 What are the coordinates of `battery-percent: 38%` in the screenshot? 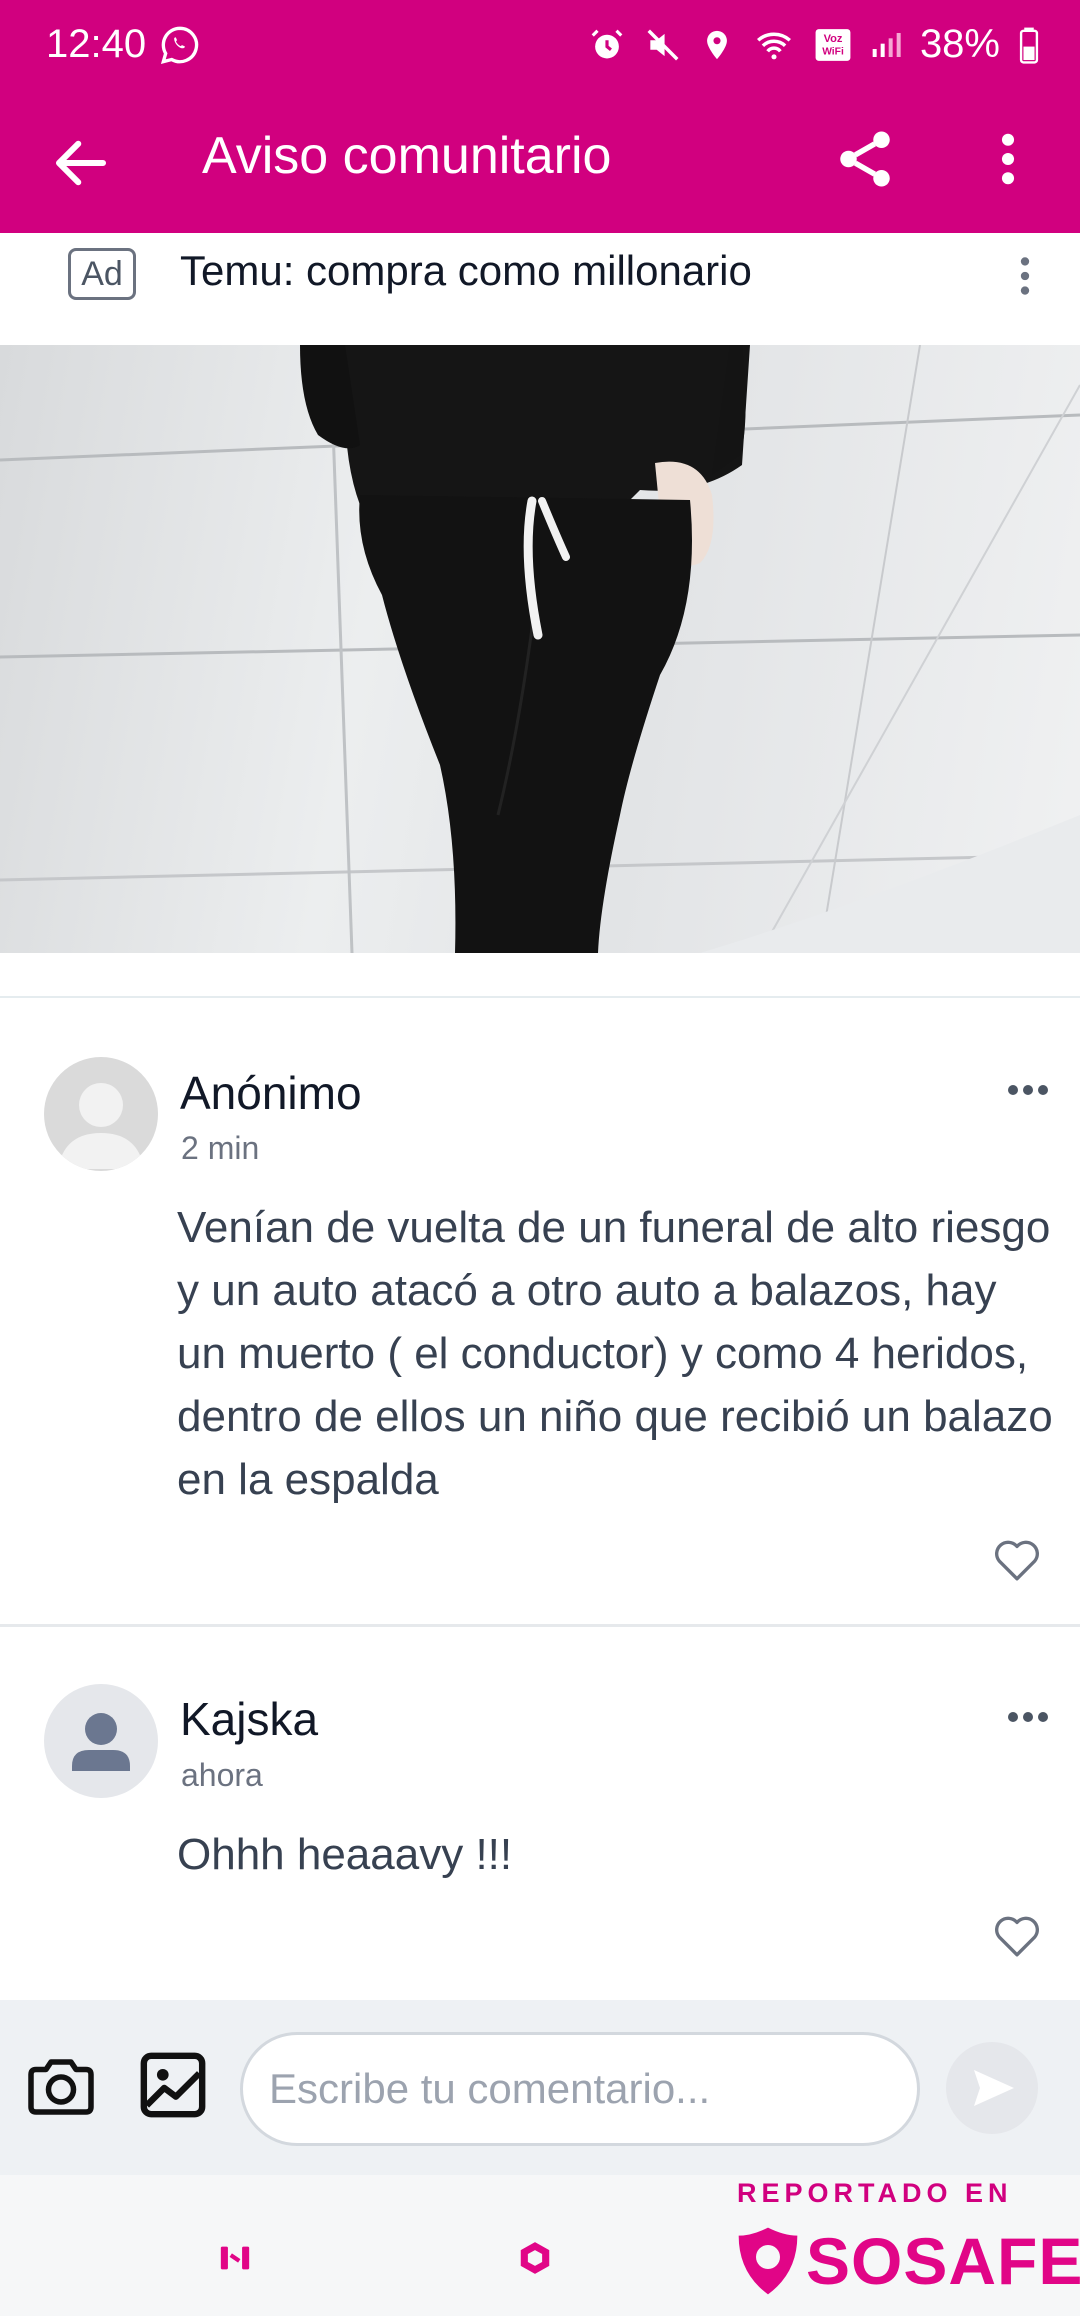 It's located at (959, 44).